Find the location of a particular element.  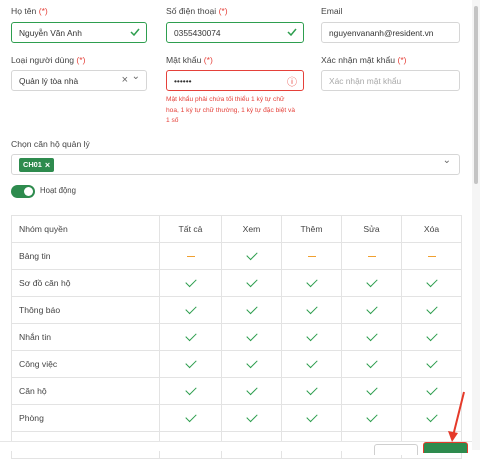

table-row: Sơ đồ căn hộ is located at coordinates (236, 283).